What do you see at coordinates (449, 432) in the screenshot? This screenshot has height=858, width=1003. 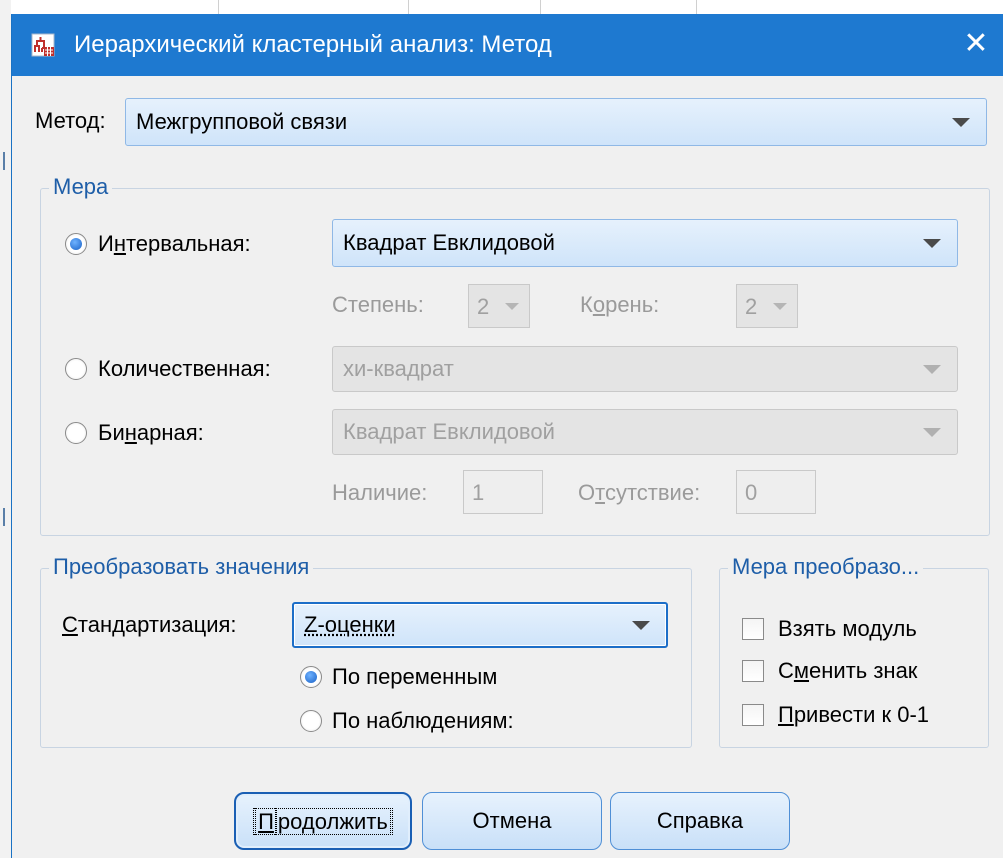 I see `binary-measure-value: Квадрат Евклидовой` at bounding box center [449, 432].